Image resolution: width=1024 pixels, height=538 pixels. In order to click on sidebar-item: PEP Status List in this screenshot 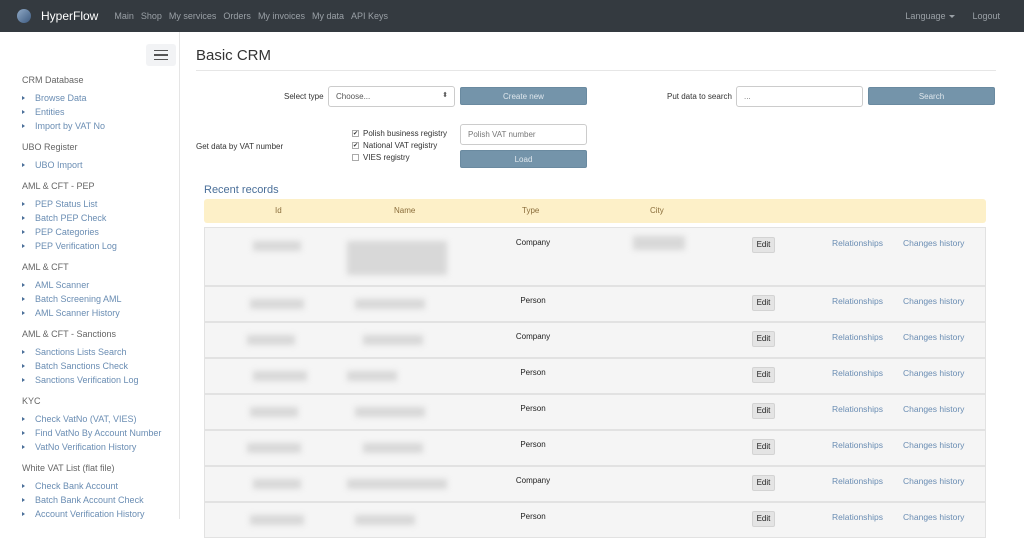, I will do `click(91, 206)`.